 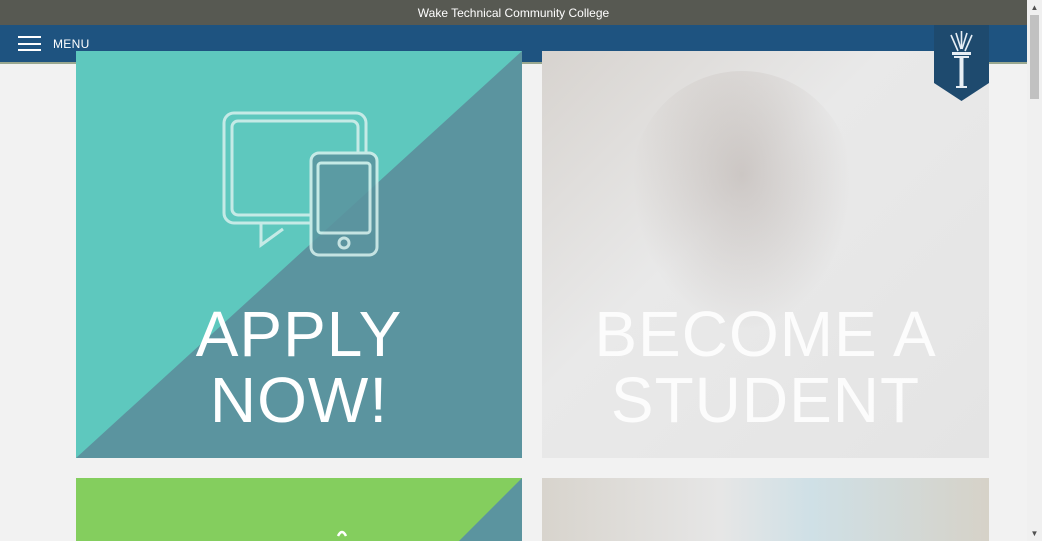 What do you see at coordinates (765, 334) in the screenshot?
I see `student-line-1: BECOME A` at bounding box center [765, 334].